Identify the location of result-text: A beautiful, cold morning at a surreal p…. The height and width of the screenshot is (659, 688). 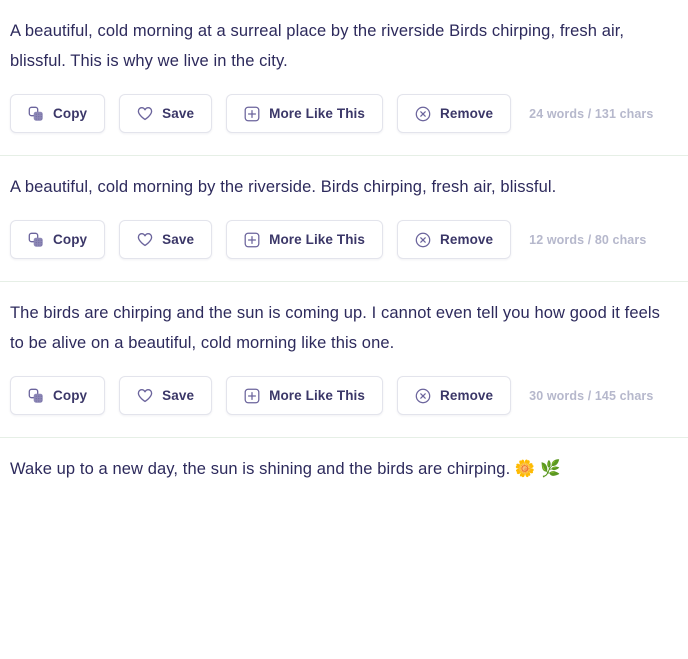
(317, 46).